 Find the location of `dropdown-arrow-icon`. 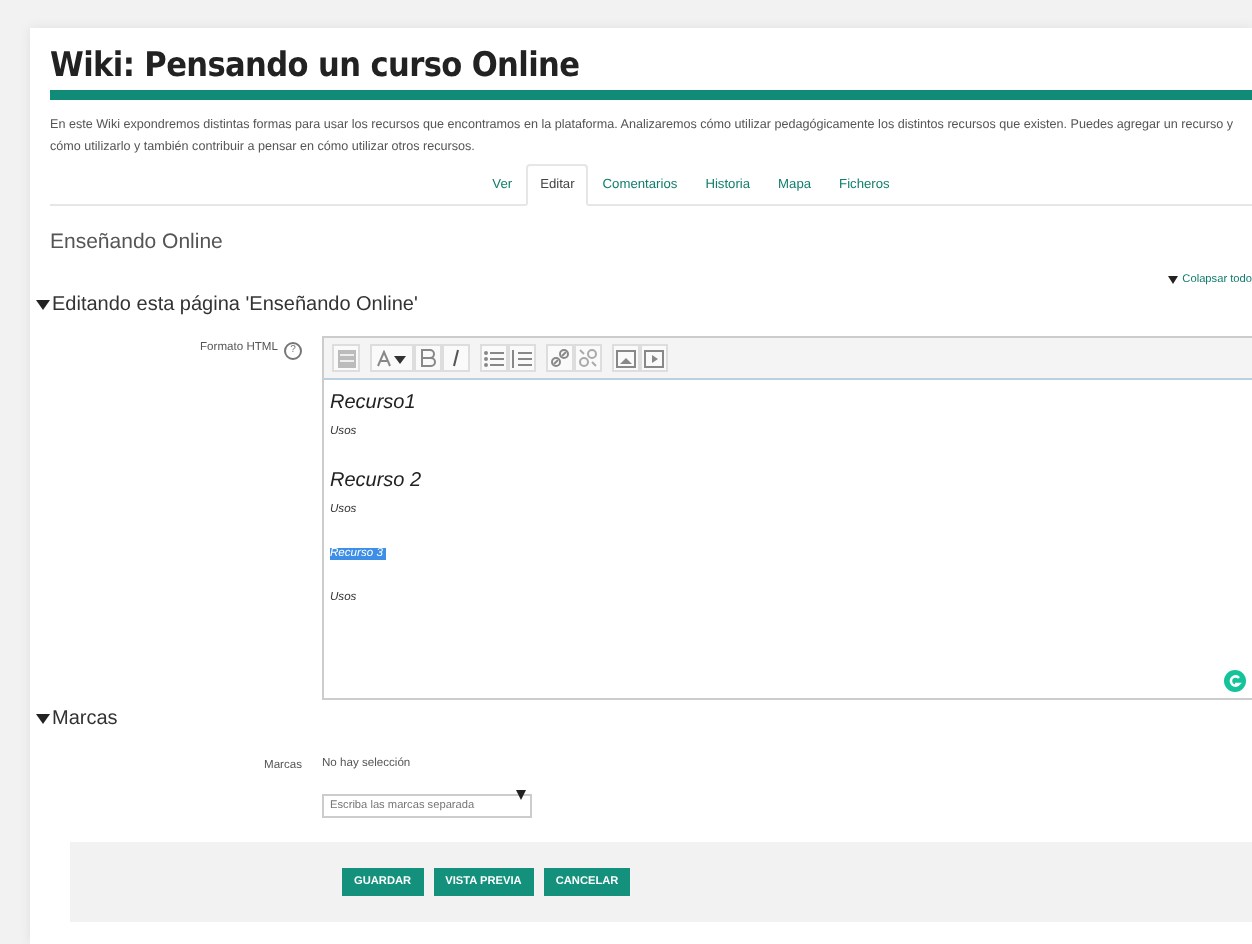

dropdown-arrow-icon is located at coordinates (521, 794).